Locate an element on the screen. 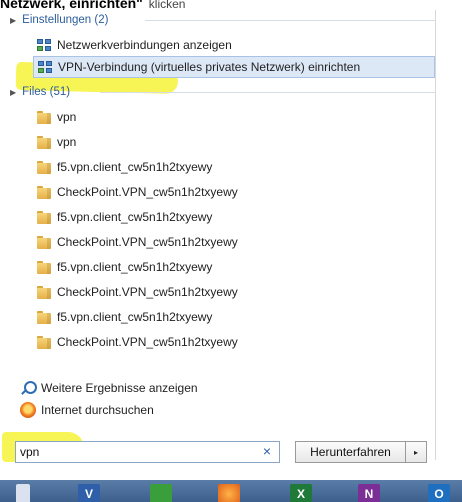  visio-icon: V is located at coordinates (89, 493).